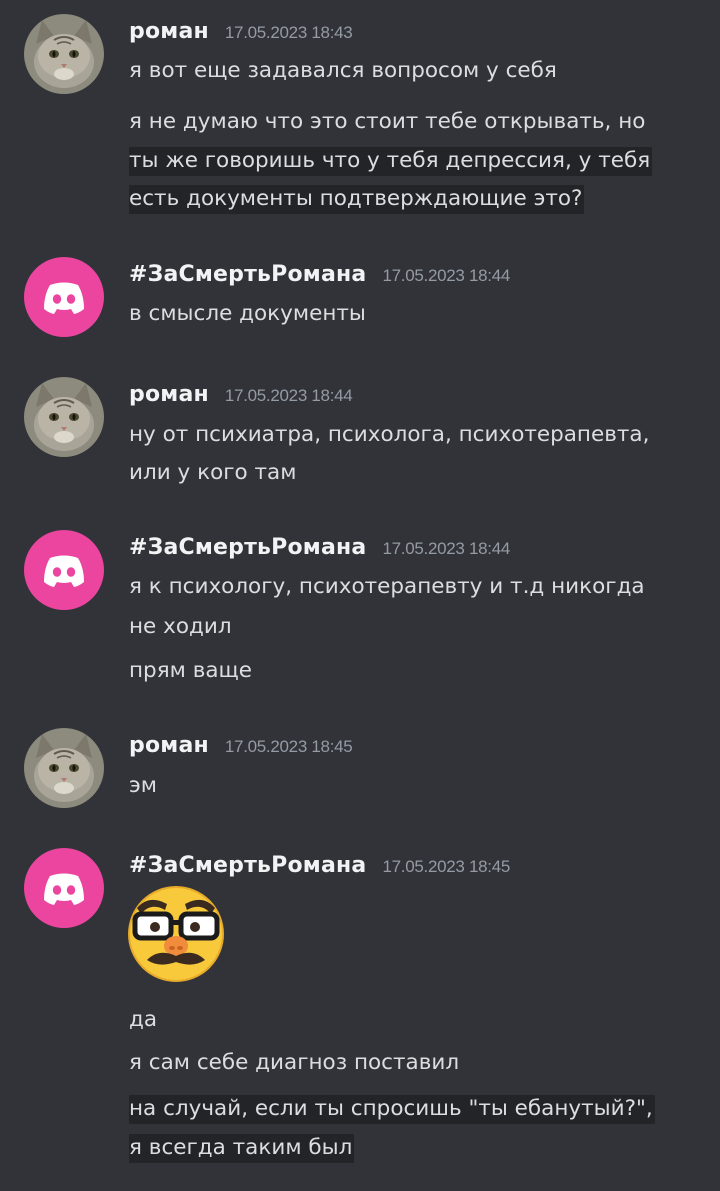 The width and height of the screenshot is (720, 1191). I want to click on message-text: я вот еще задавался вопросом у себя, so click(343, 70).